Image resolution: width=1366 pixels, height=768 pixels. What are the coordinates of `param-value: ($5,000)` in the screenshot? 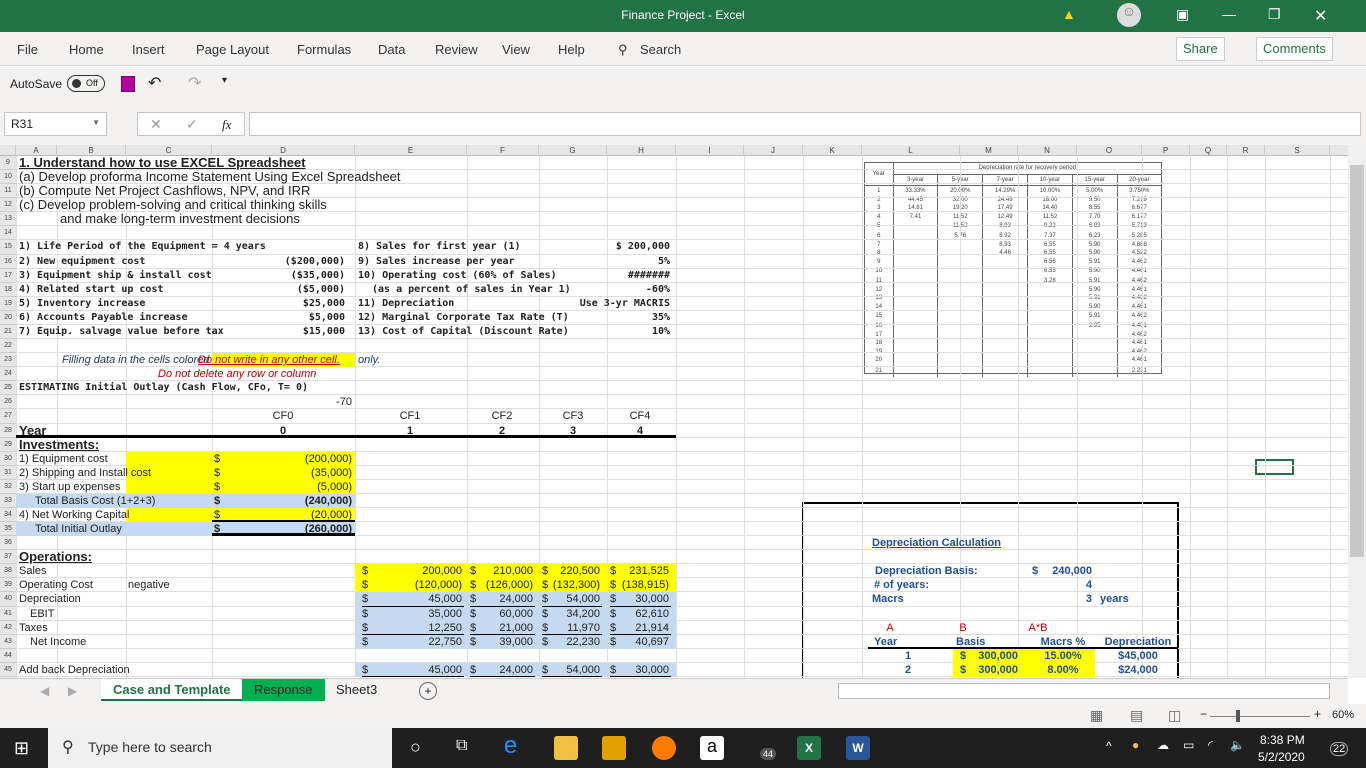 It's located at (270, 290).